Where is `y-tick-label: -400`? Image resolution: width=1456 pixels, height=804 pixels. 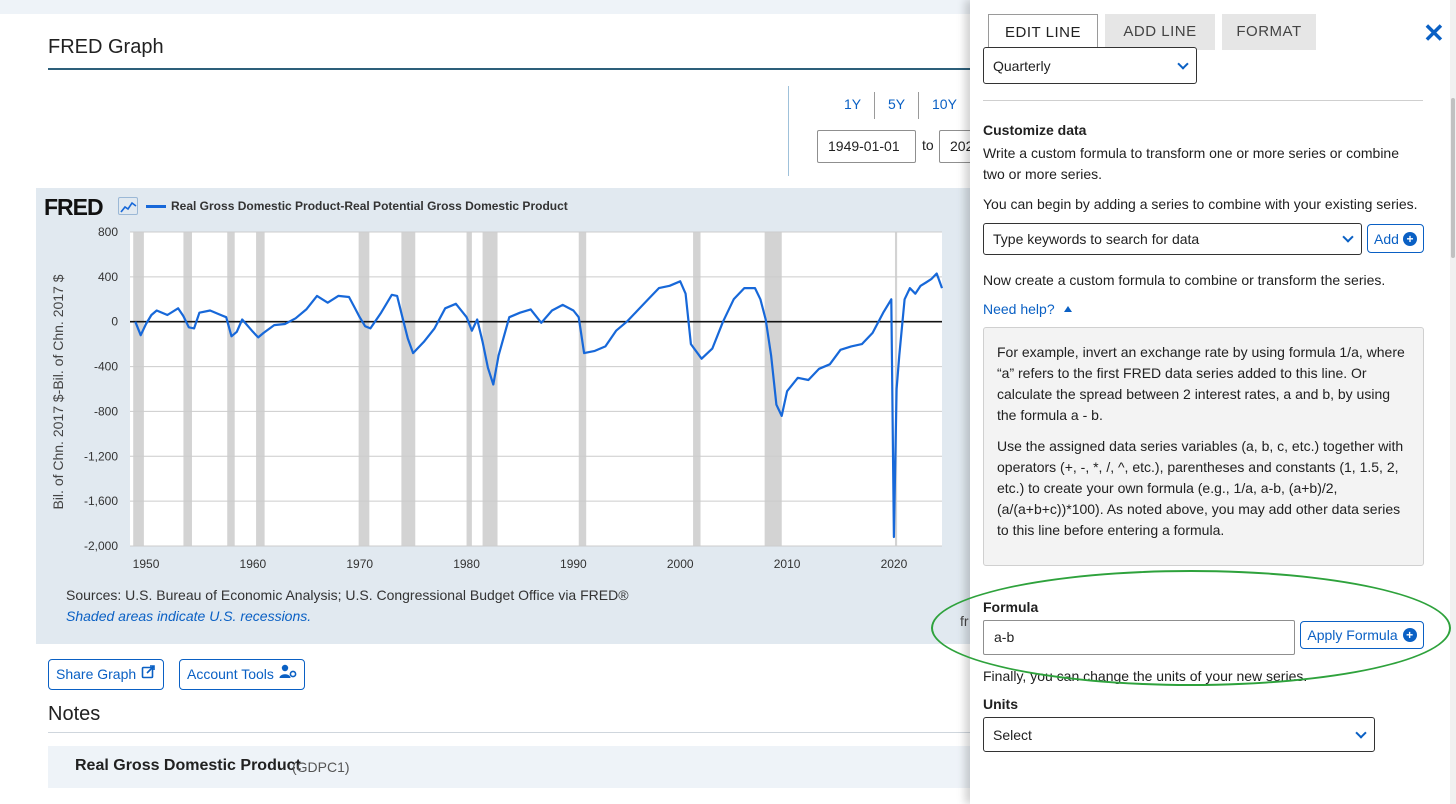 y-tick-label: -400 is located at coordinates (106, 367).